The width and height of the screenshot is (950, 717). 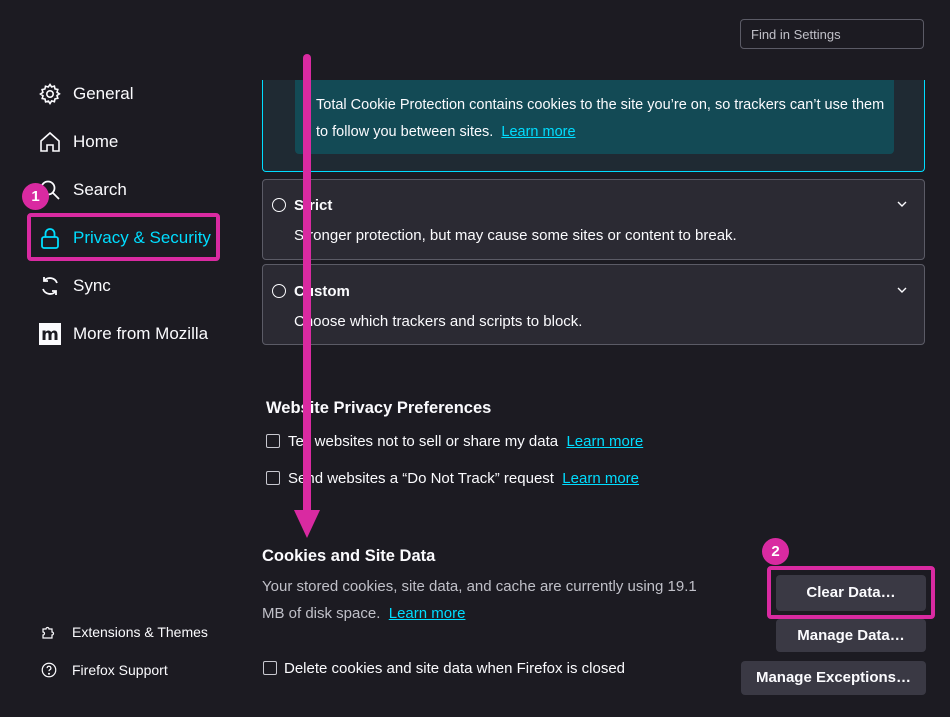 What do you see at coordinates (593, 304) in the screenshot?
I see `custom-option` at bounding box center [593, 304].